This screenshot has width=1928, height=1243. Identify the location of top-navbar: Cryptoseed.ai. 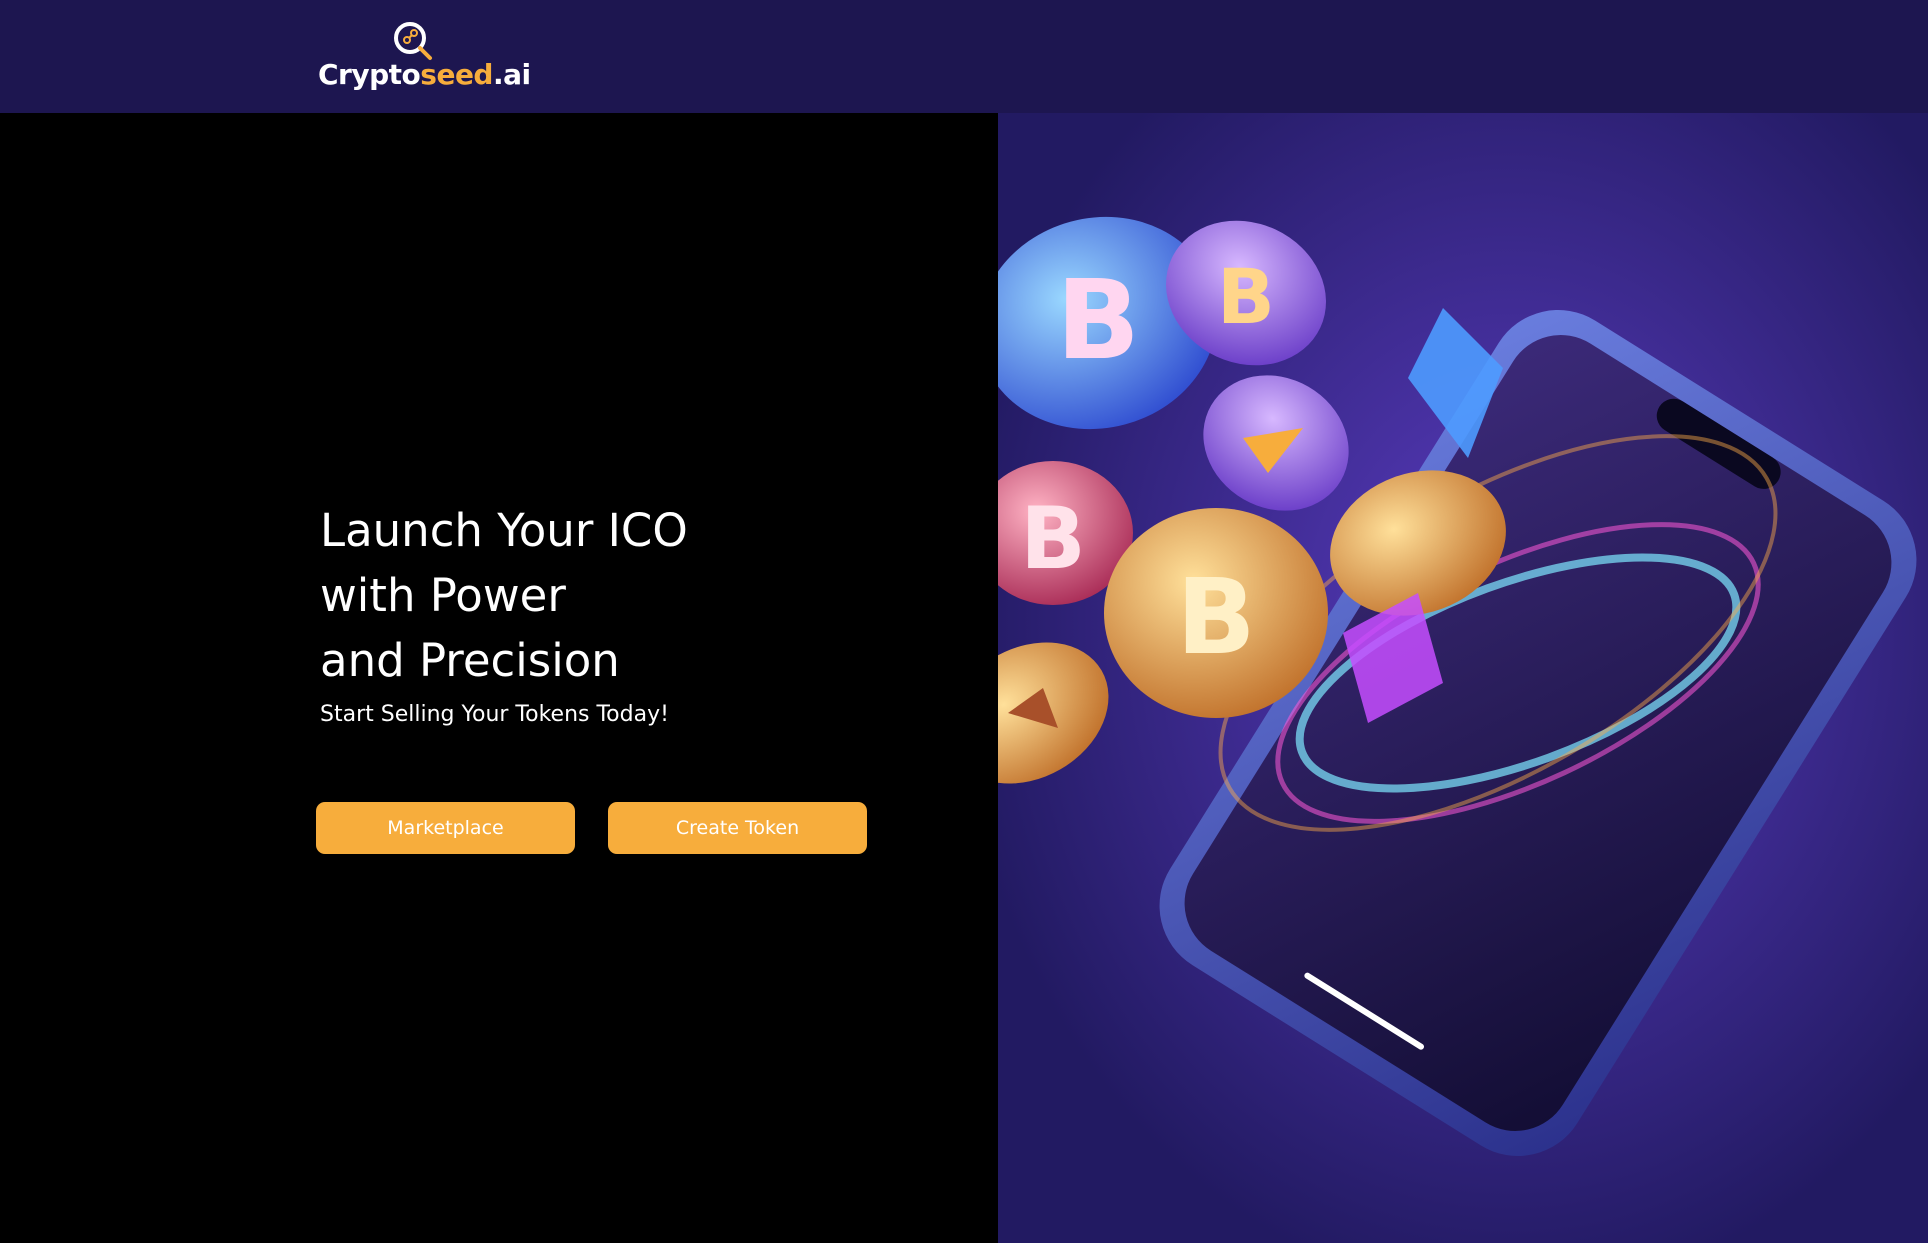
(964, 56).